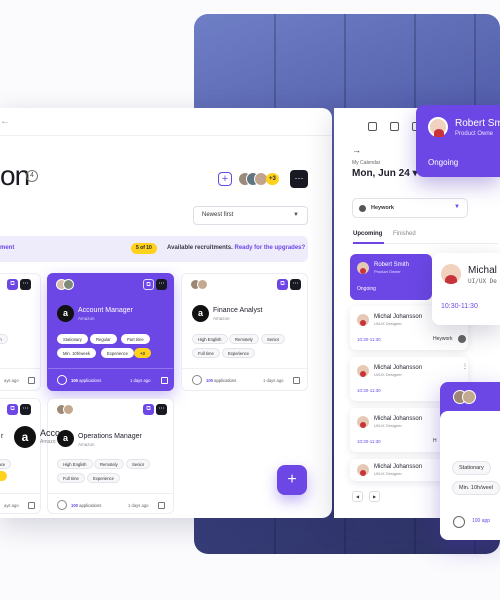 The height and width of the screenshot is (600, 500). What do you see at coordinates (109, 464) in the screenshot?
I see `job-tag: Remotely` at bounding box center [109, 464].